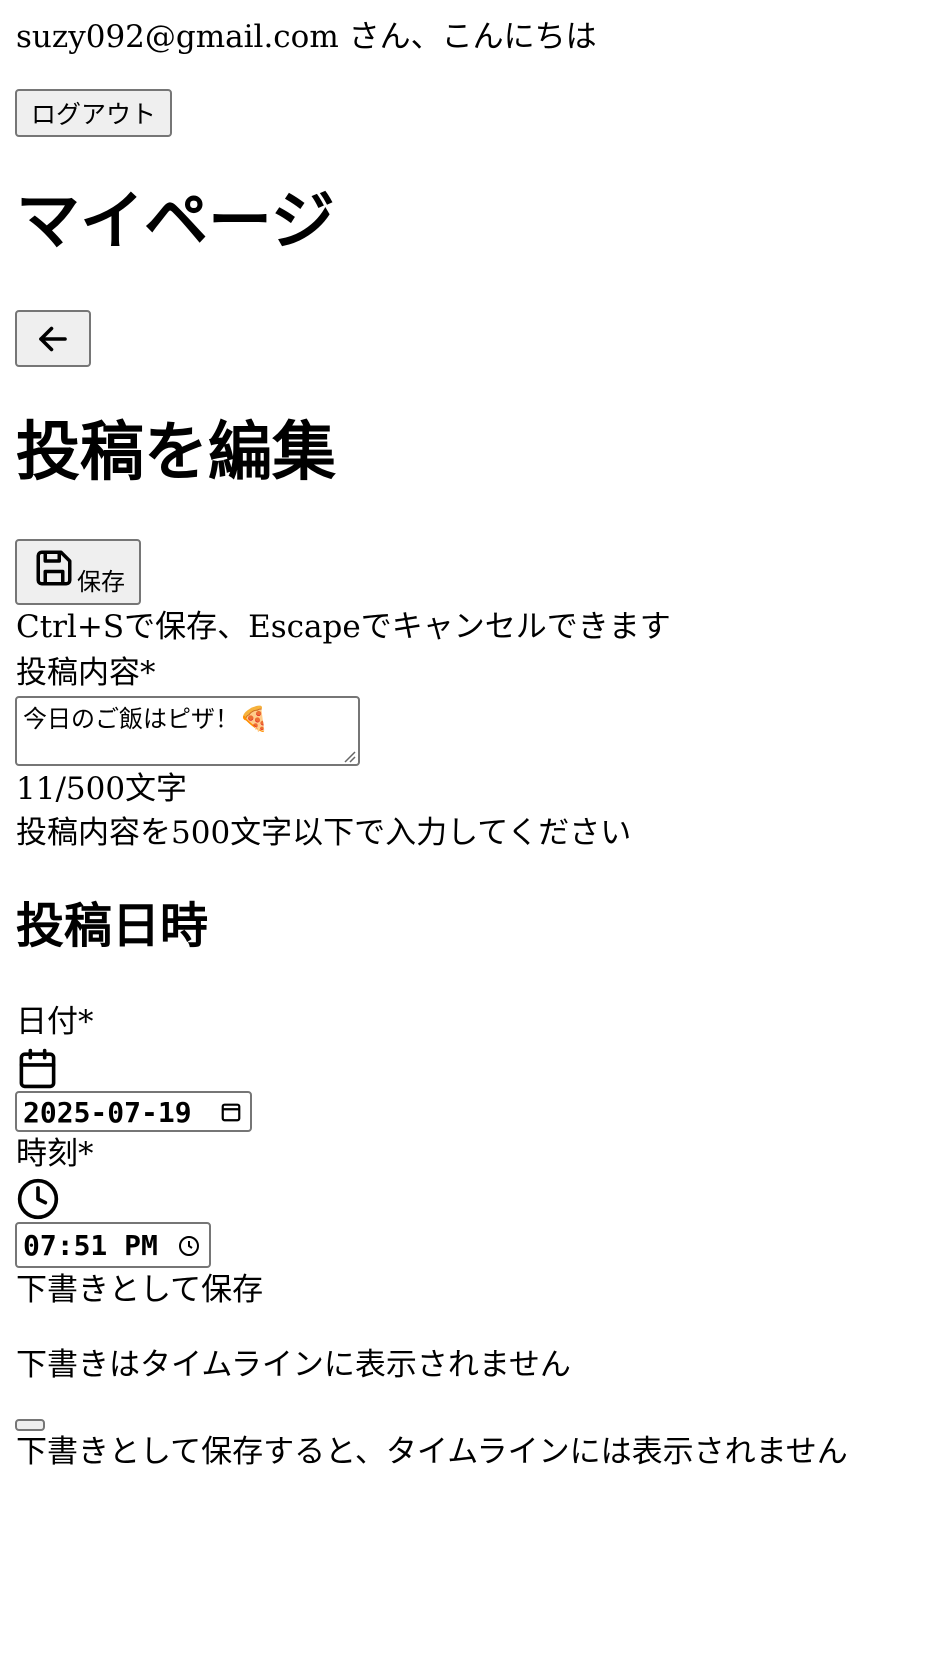  Describe the element at coordinates (54, 568) in the screenshot. I see `floppy-disk-icon` at that location.